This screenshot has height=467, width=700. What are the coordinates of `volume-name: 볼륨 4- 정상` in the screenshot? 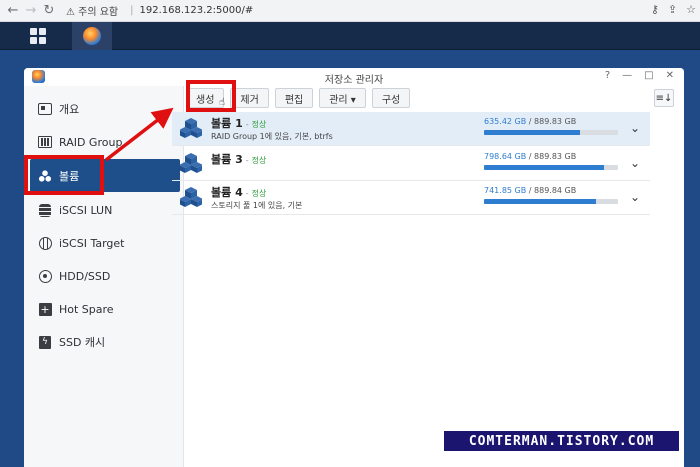 It's located at (239, 192).